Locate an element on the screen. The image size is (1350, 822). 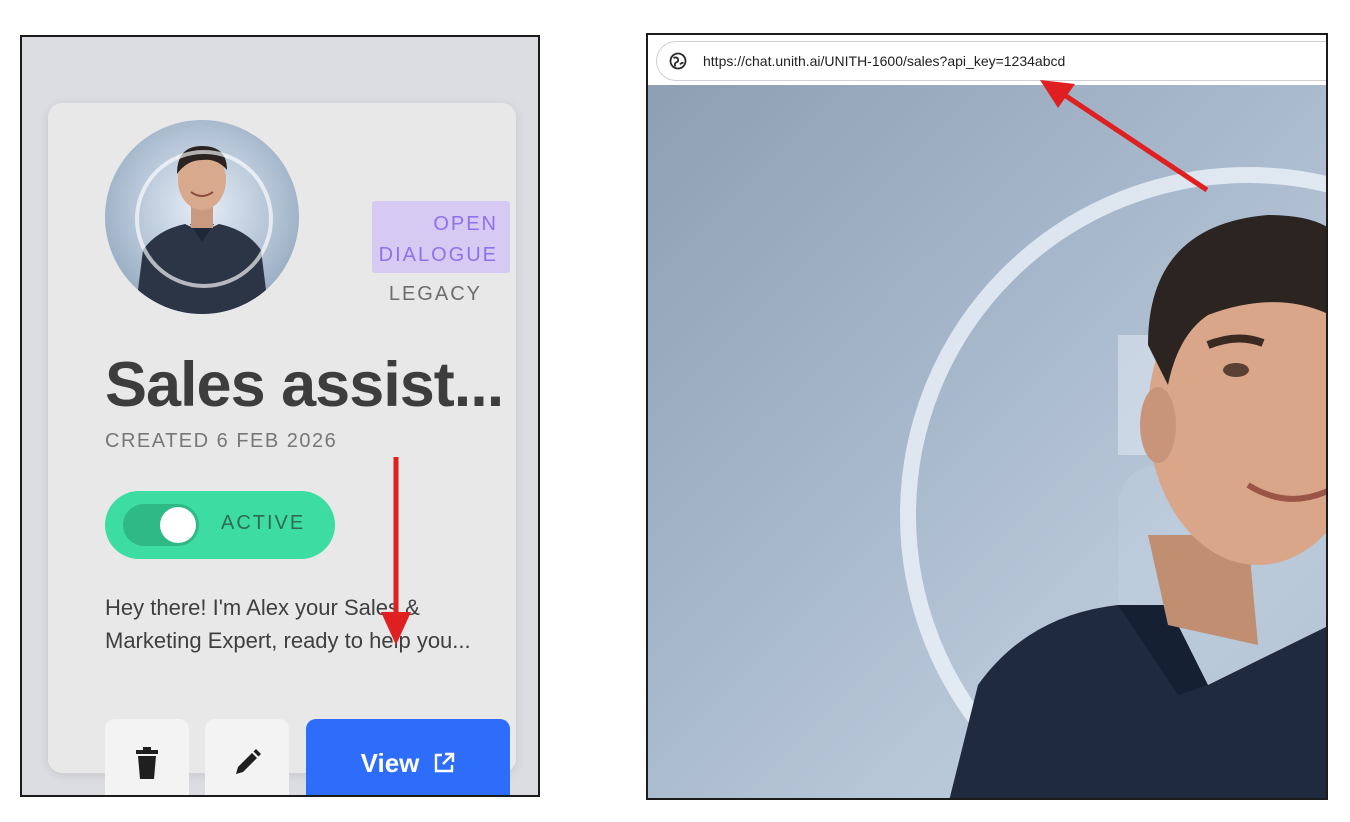
toggle-track is located at coordinates (161, 525).